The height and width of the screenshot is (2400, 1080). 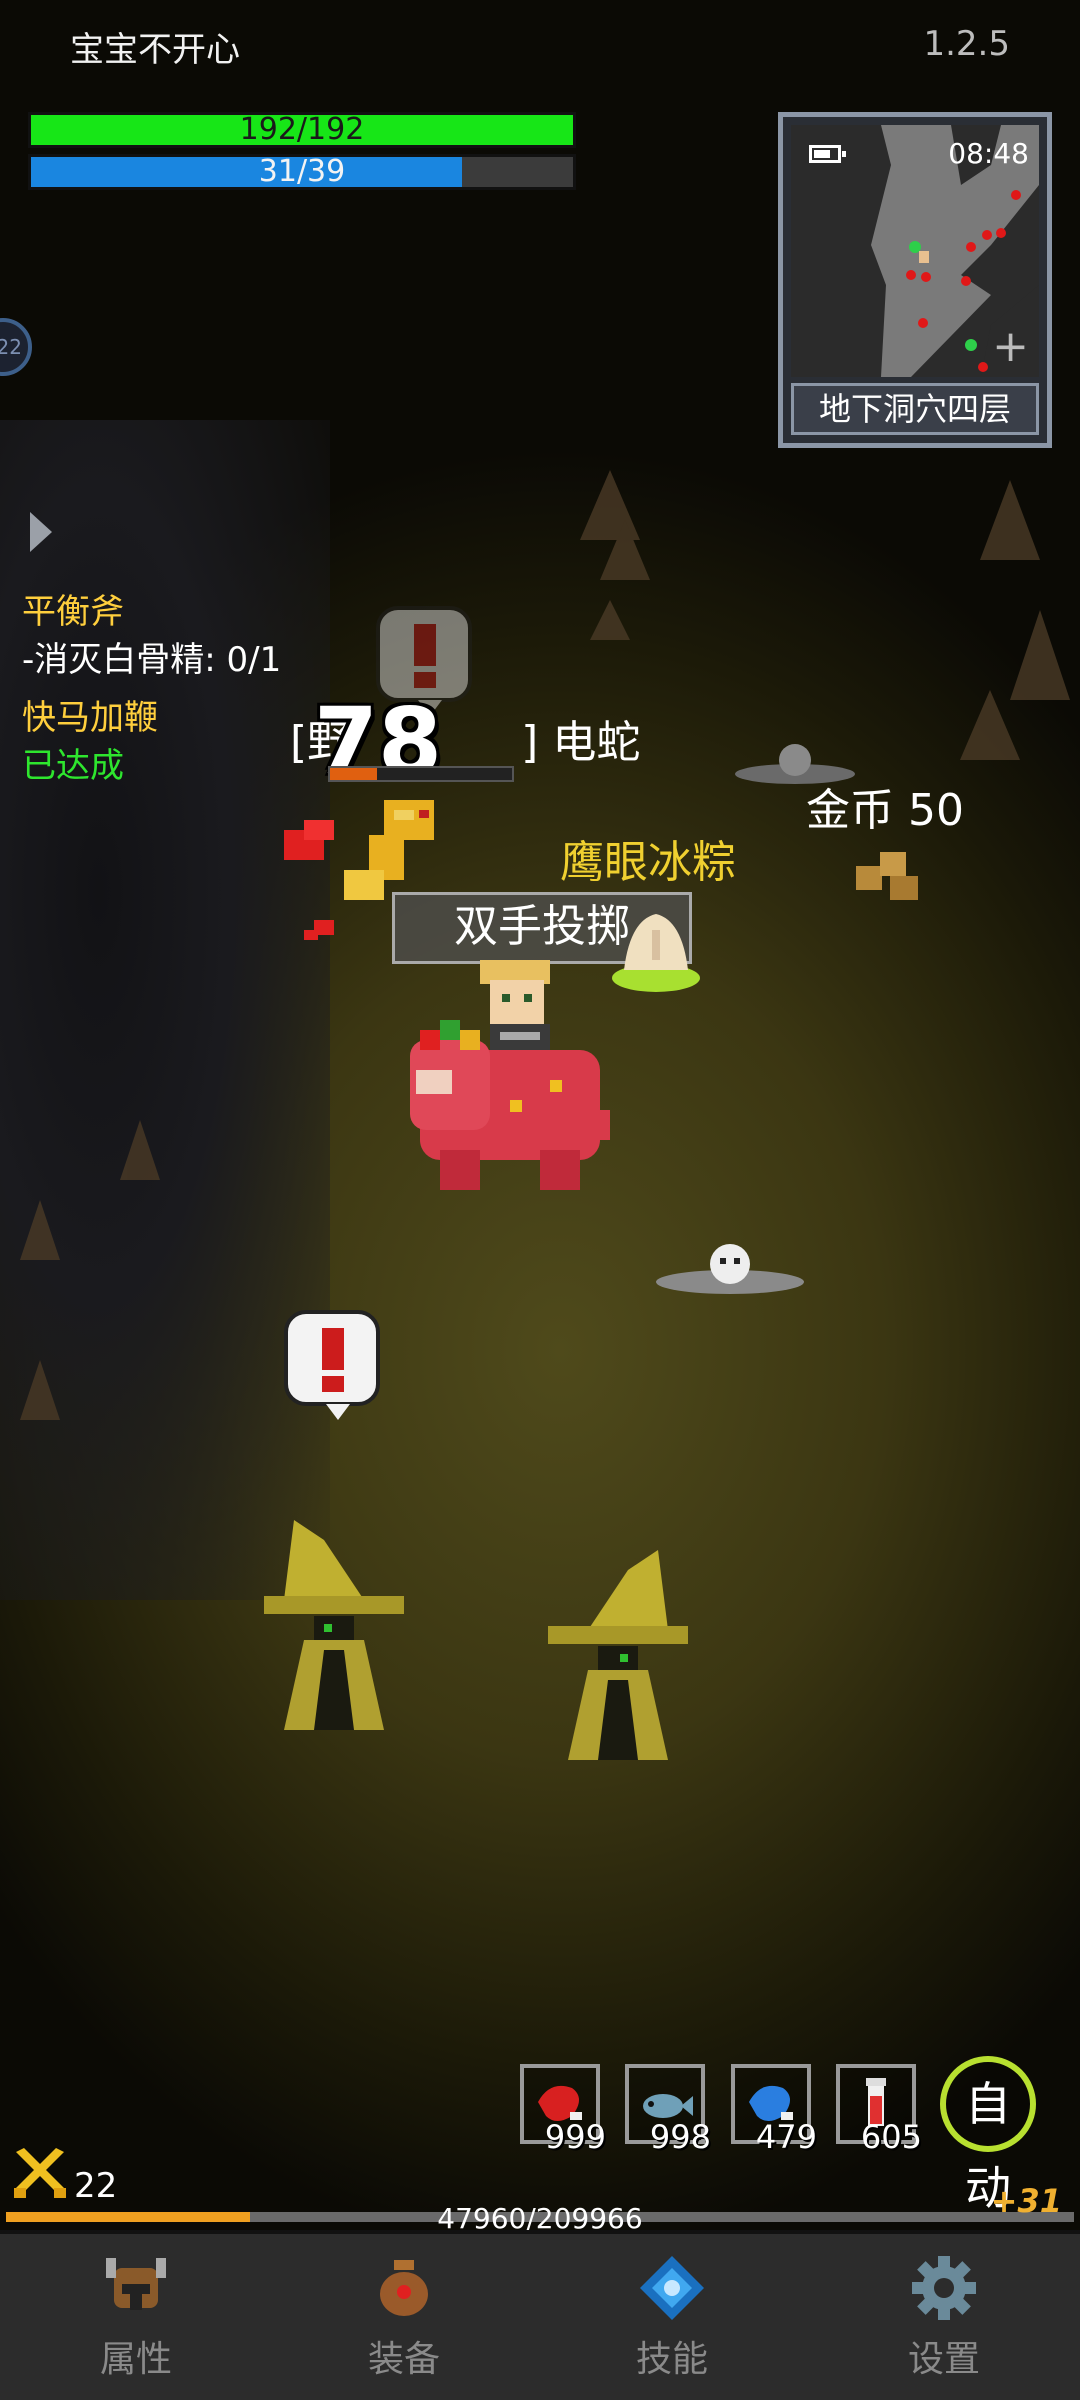 I want to click on hero-on-mount-sprite, so click(x=520, y=1085).